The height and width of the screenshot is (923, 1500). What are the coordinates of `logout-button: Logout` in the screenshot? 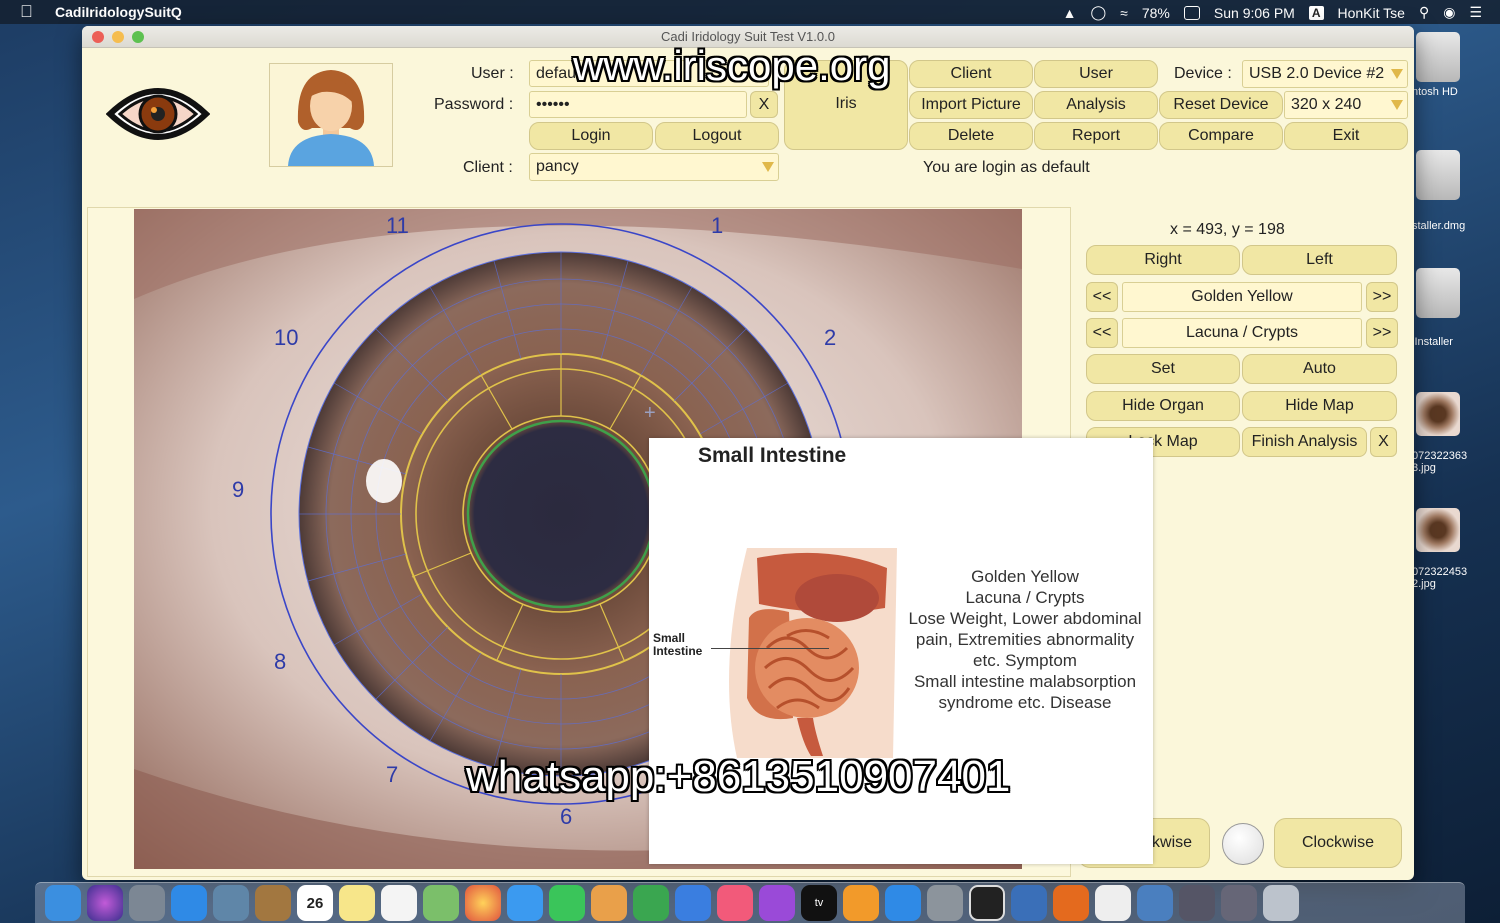 It's located at (717, 136).